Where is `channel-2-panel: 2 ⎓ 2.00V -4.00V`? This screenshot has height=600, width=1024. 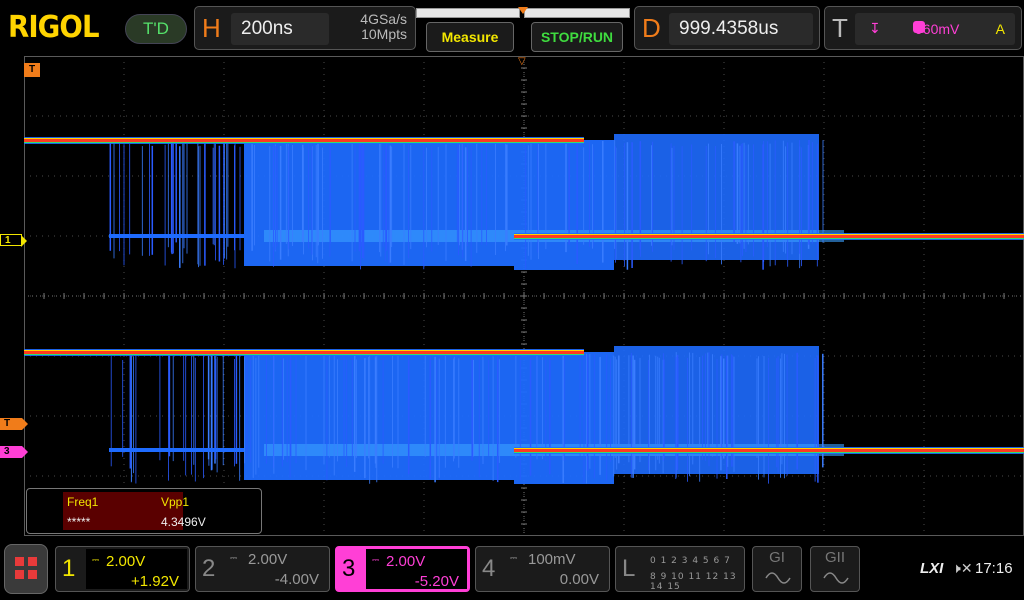 channel-2-panel: 2 ⎓ 2.00V -4.00V is located at coordinates (262, 569).